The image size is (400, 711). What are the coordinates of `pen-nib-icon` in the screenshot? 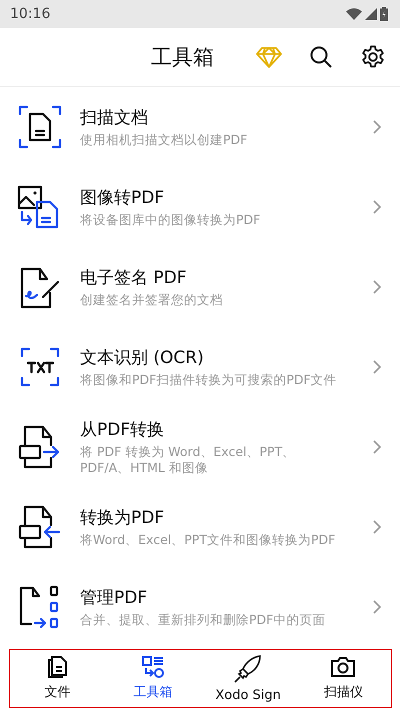 It's located at (248, 669).